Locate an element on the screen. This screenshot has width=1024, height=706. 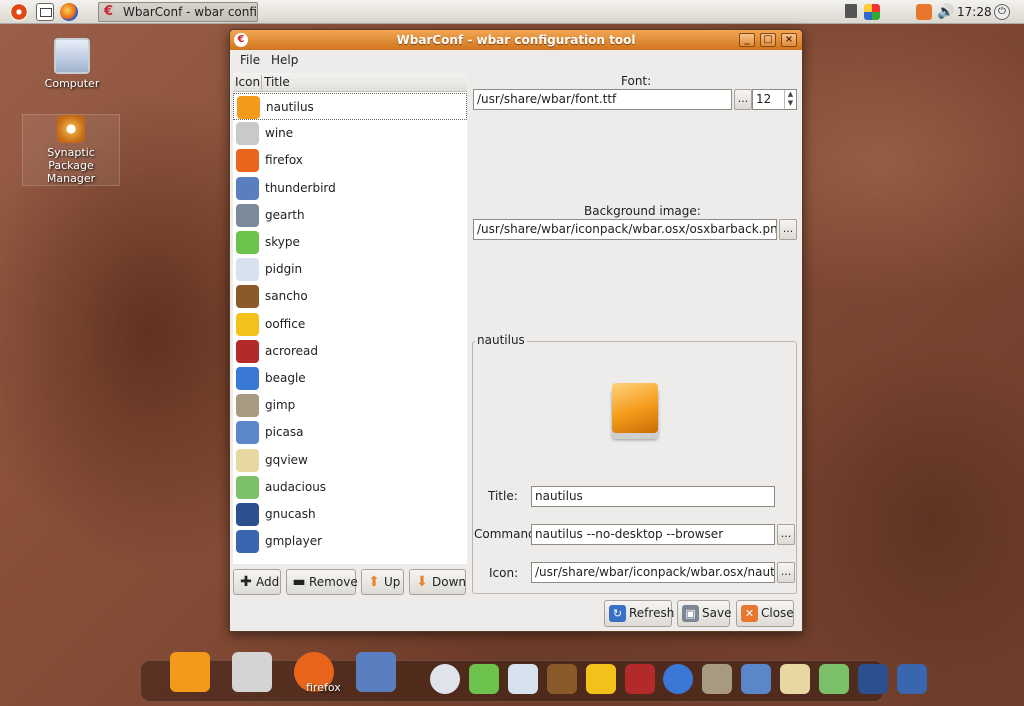
acroread-icon is located at coordinates (247, 351).